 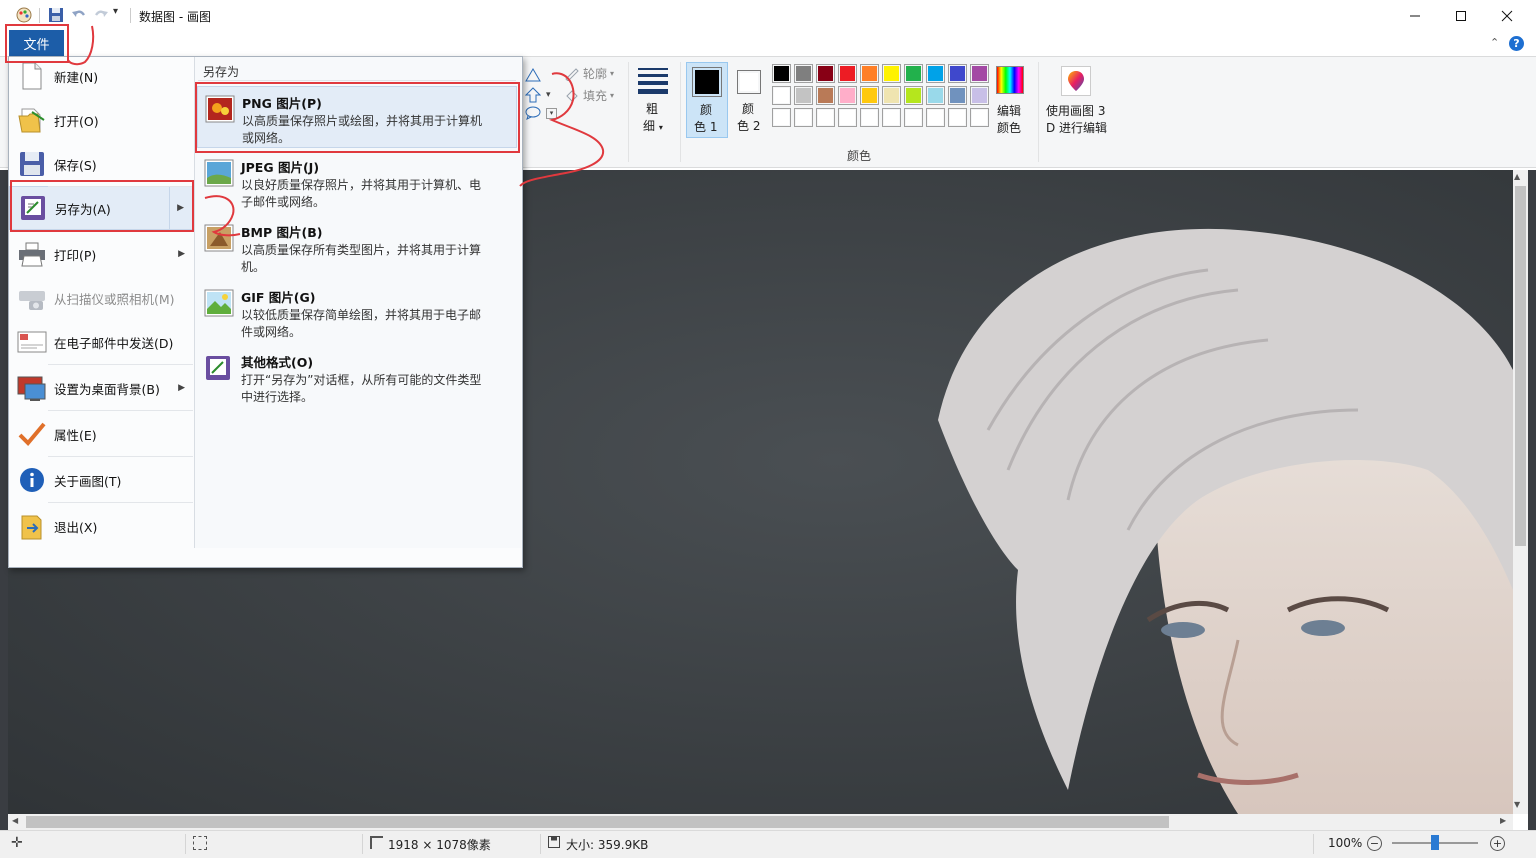 I want to click on color1-button: 颜 色 1, so click(x=707, y=100).